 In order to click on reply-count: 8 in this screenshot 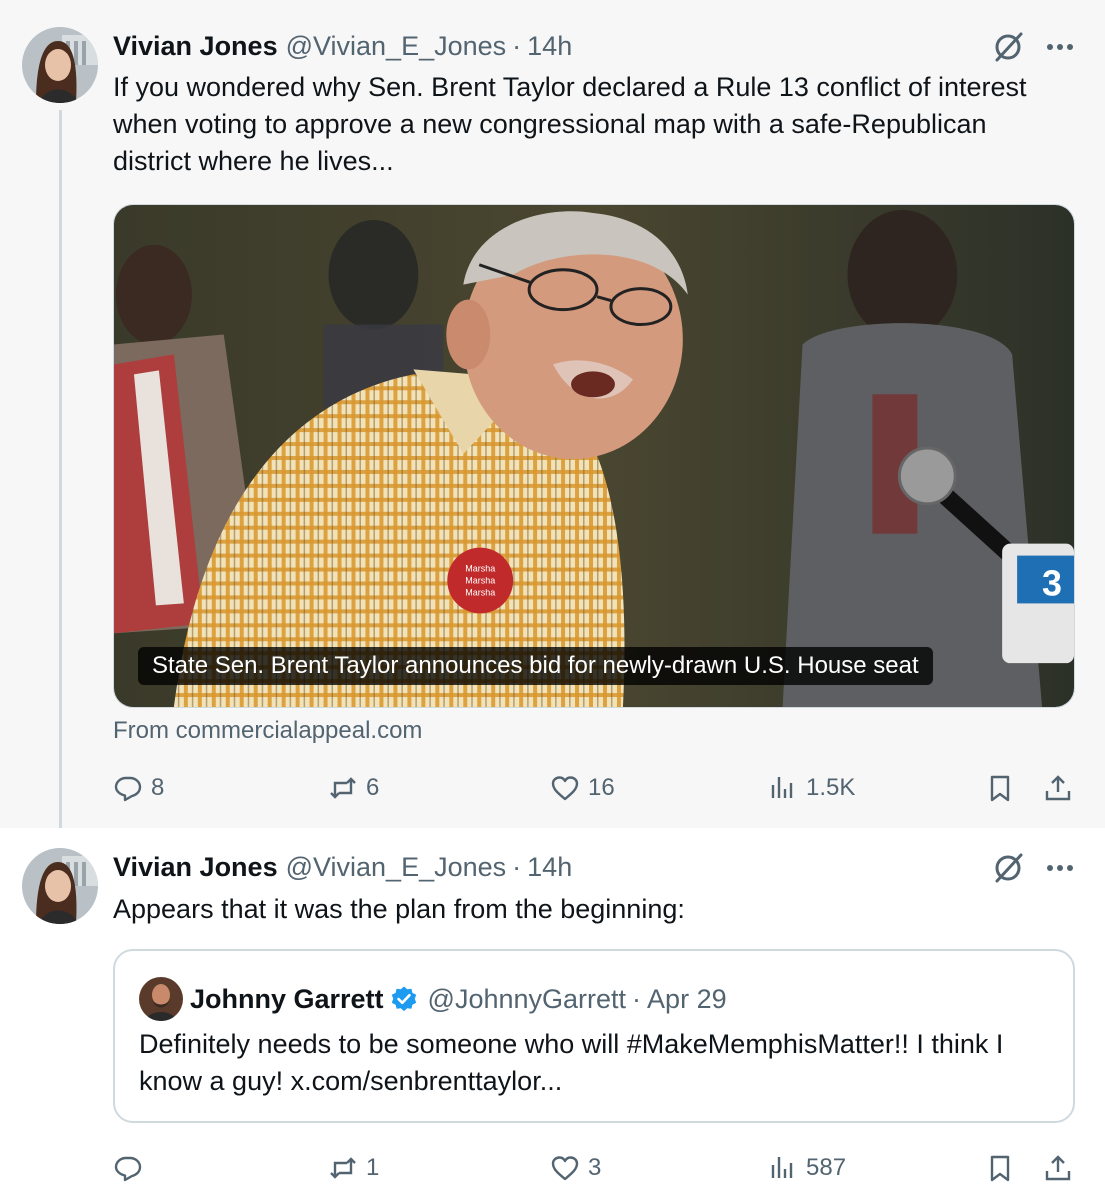, I will do `click(158, 787)`.